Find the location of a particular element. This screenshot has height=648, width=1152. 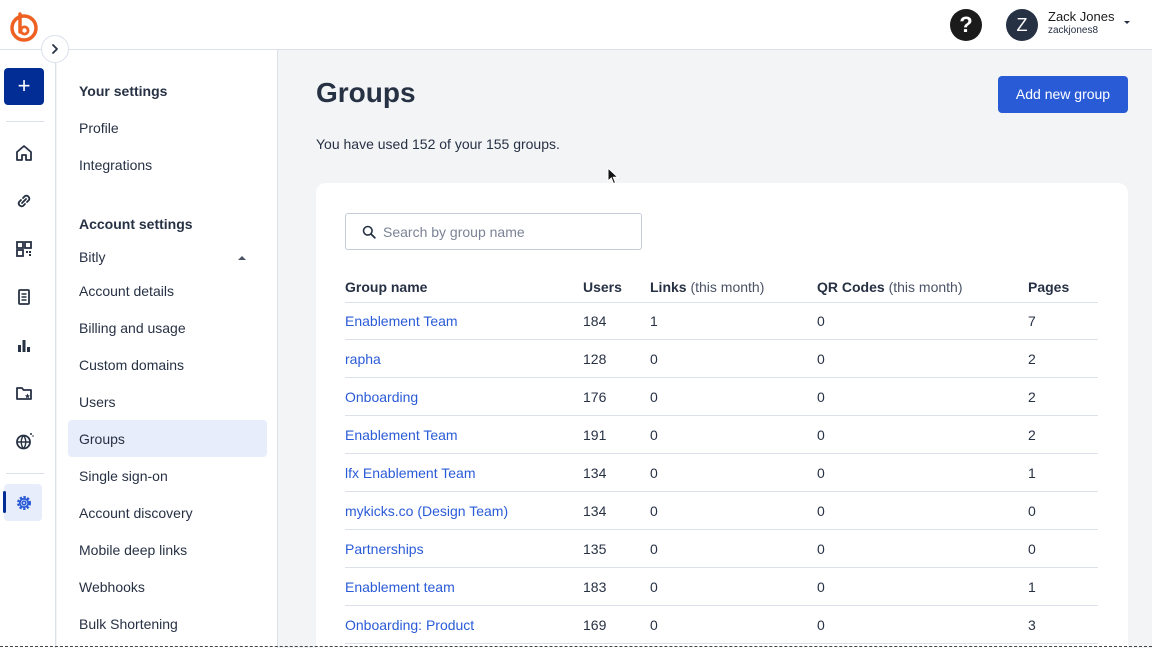

table-row: Onboarding: Product 169 0 0 3 is located at coordinates (721, 625).